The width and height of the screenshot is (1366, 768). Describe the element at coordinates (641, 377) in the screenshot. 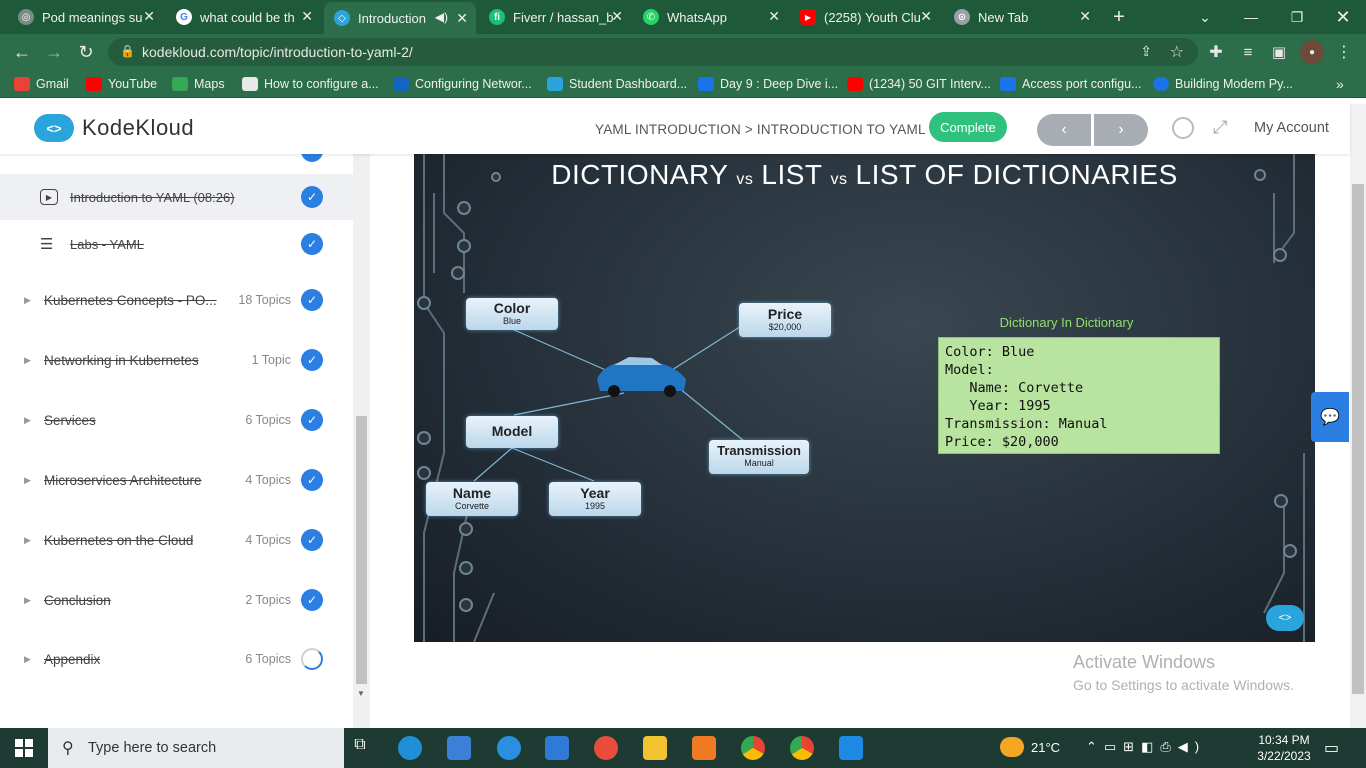

I see `car-icon` at that location.